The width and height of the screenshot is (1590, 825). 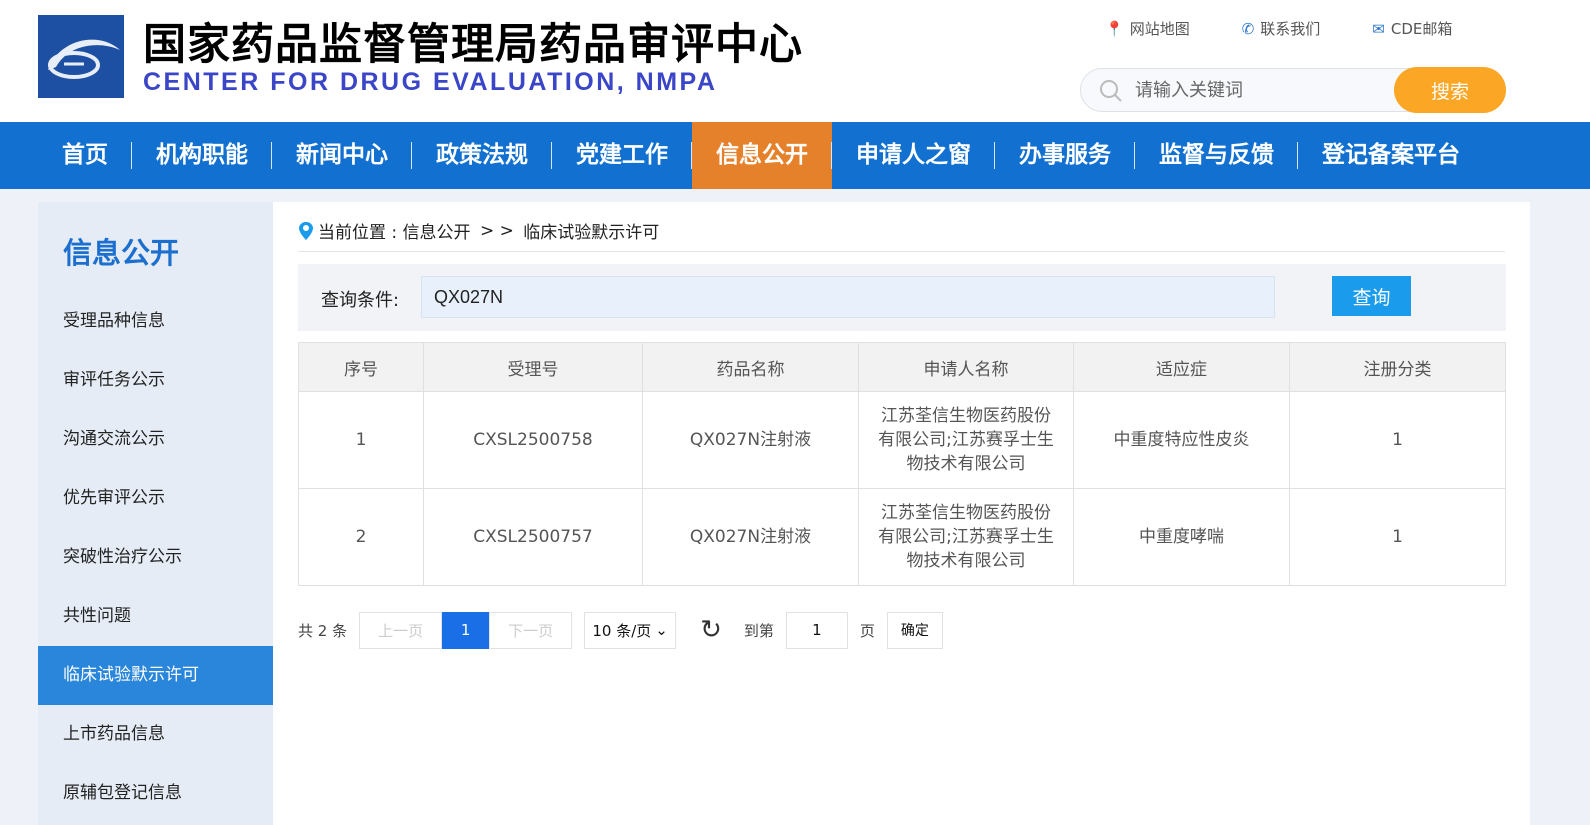 What do you see at coordinates (466, 630) in the screenshot?
I see `page-1-button: 1` at bounding box center [466, 630].